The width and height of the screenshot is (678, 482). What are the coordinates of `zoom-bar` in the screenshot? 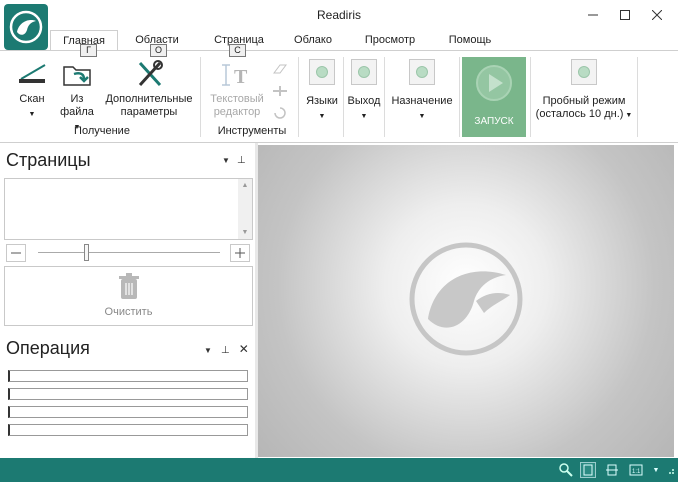 It's located at (128, 253).